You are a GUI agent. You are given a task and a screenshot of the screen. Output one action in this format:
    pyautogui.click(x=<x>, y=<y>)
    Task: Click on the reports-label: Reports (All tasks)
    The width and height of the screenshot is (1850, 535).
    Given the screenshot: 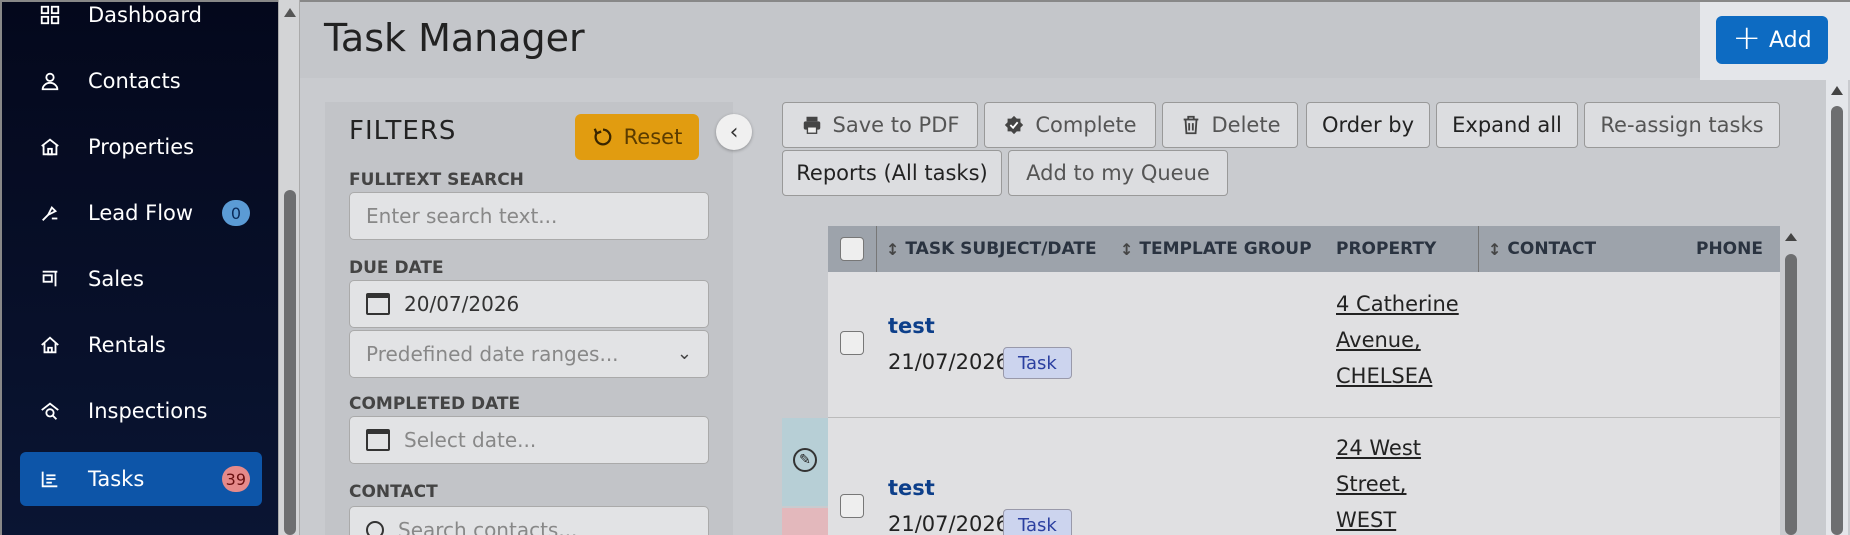 What is the action you would take?
    pyautogui.click(x=892, y=173)
    